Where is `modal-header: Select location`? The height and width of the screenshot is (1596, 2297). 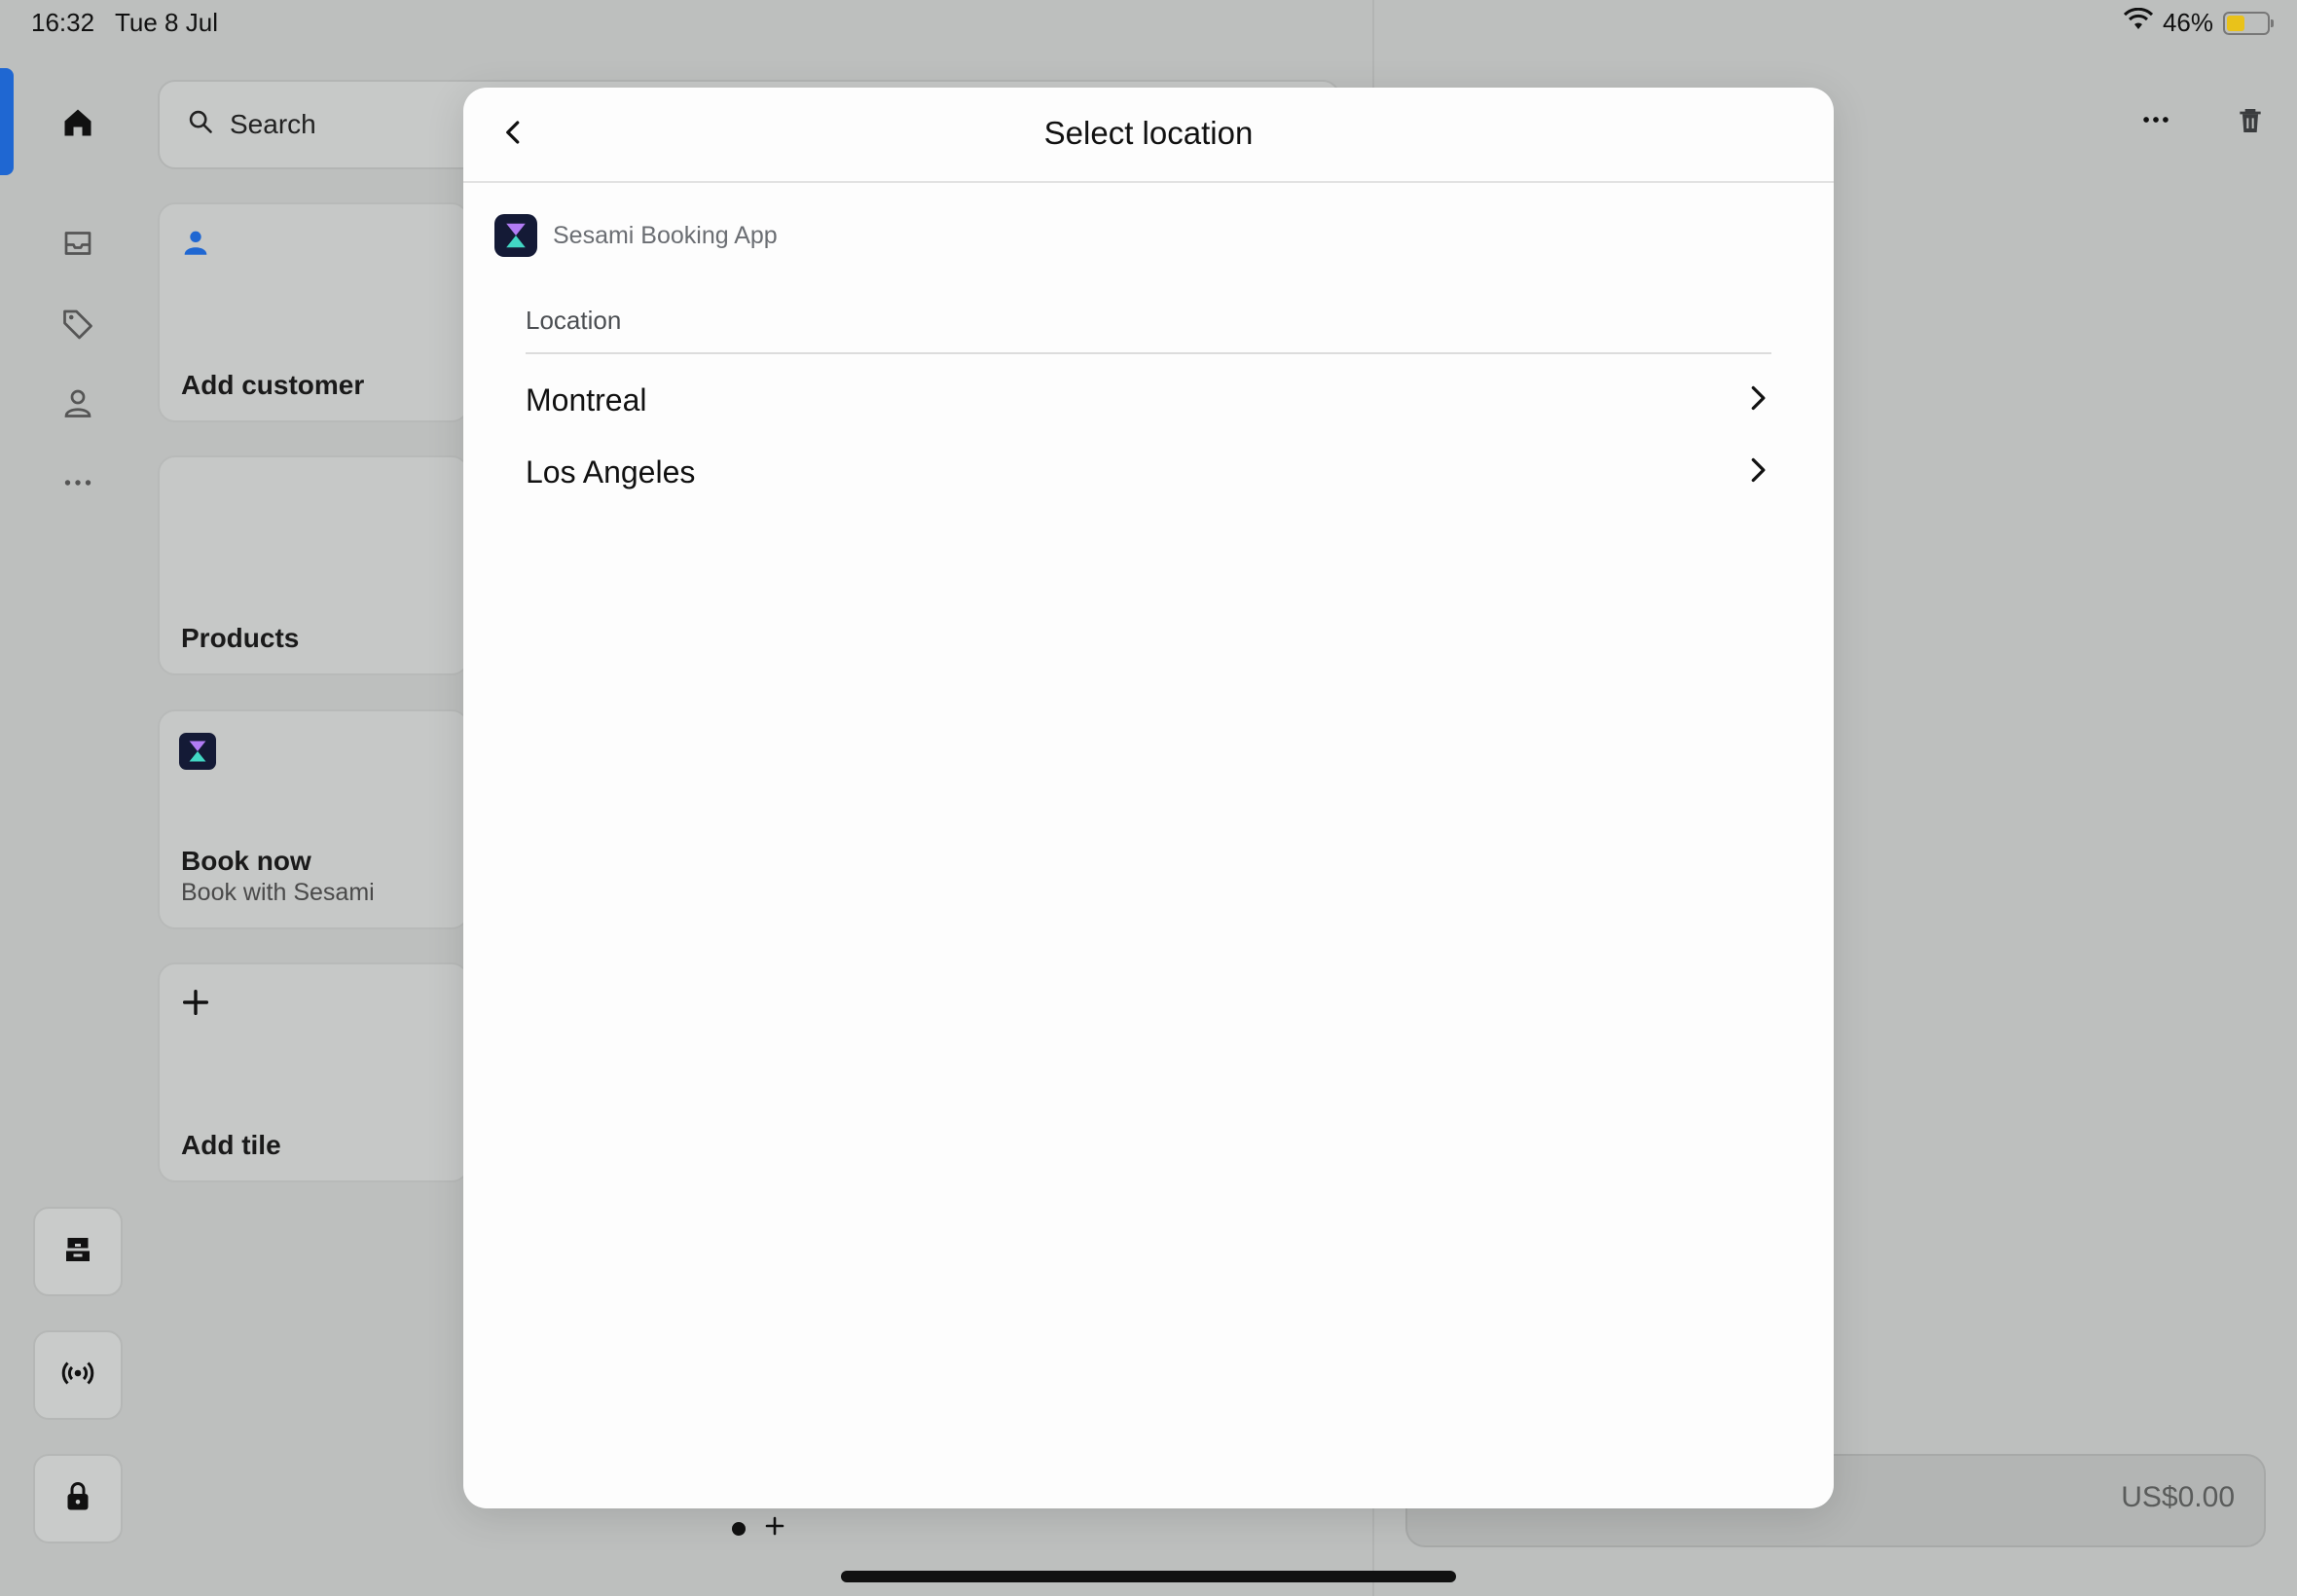
modal-header: Select location is located at coordinates (1148, 135).